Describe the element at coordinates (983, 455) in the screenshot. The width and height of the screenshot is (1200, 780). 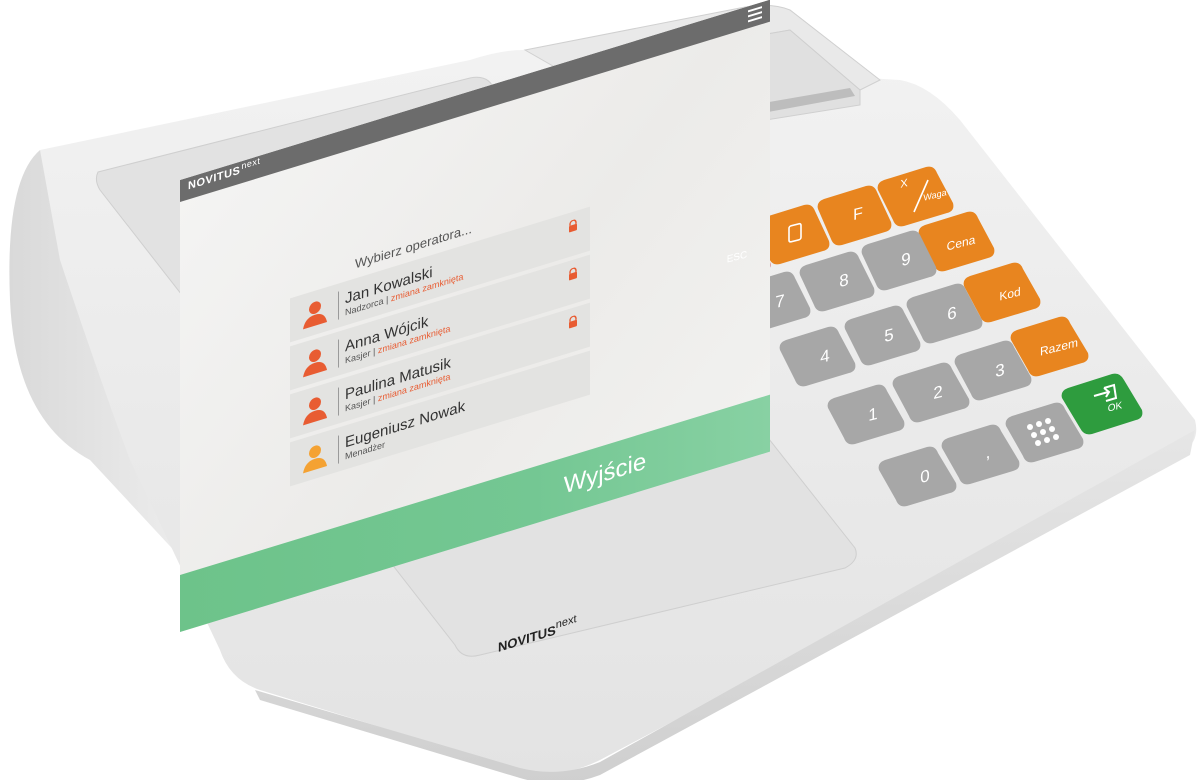
I see `key-comma` at that location.